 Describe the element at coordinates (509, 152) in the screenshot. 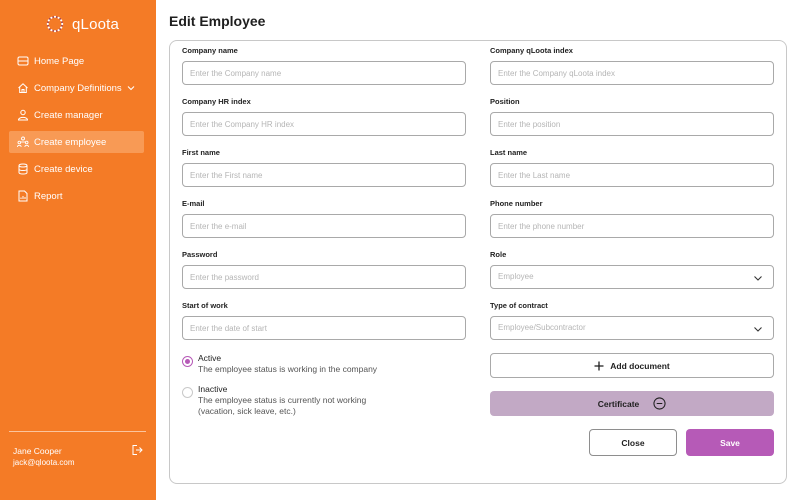

I see `last-name-label: Last name` at that location.